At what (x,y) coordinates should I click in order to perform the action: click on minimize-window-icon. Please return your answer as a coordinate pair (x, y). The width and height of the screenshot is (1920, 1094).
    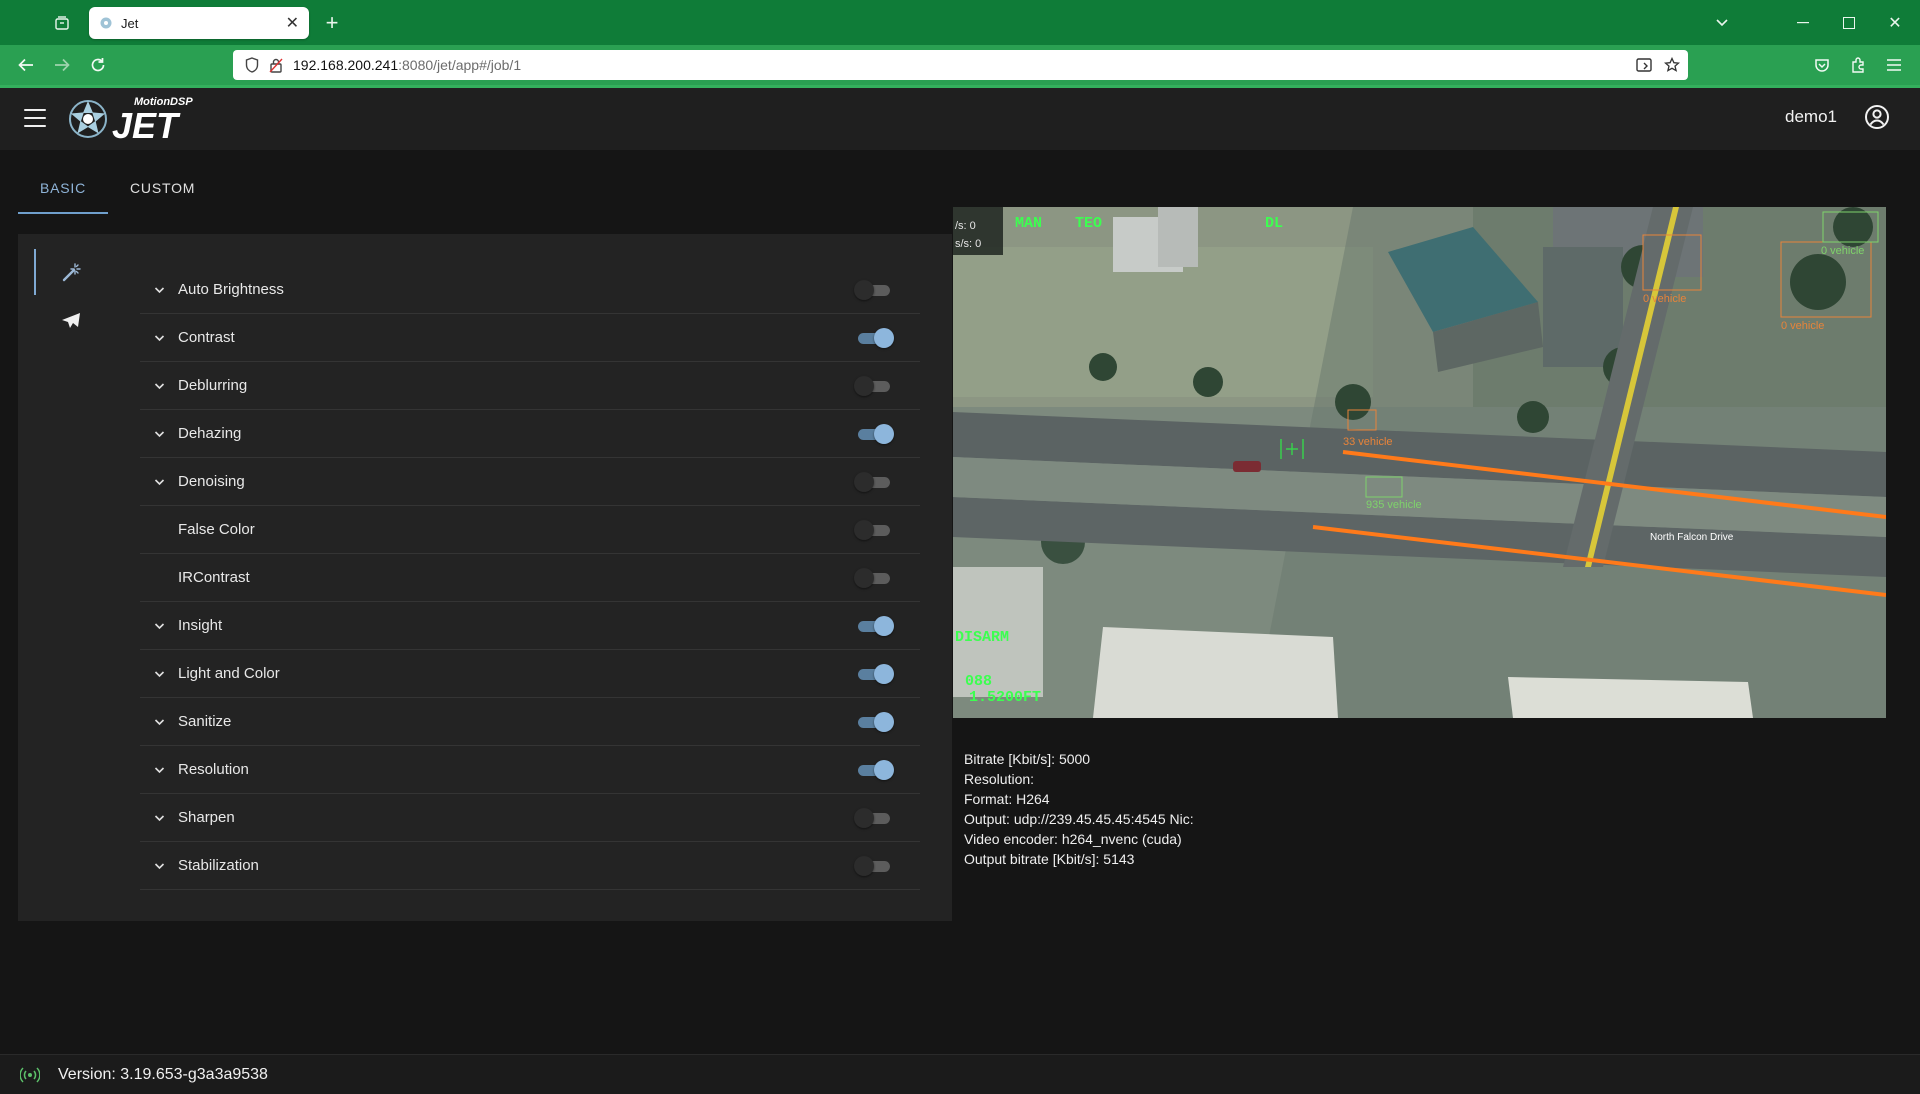
    Looking at the image, I should click on (1803, 22).